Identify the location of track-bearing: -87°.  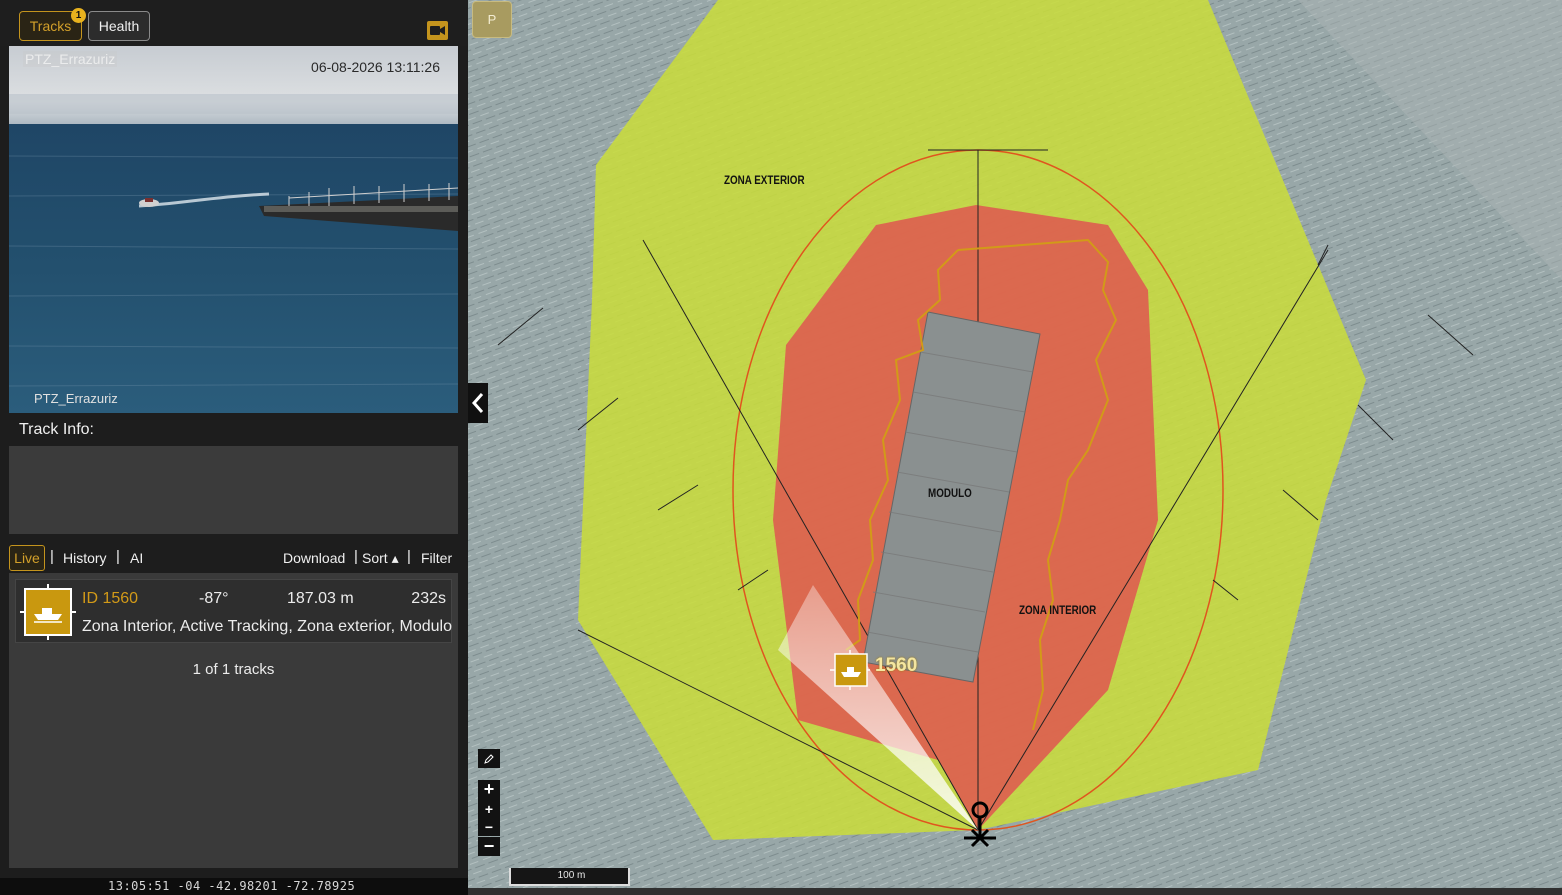
(214, 598).